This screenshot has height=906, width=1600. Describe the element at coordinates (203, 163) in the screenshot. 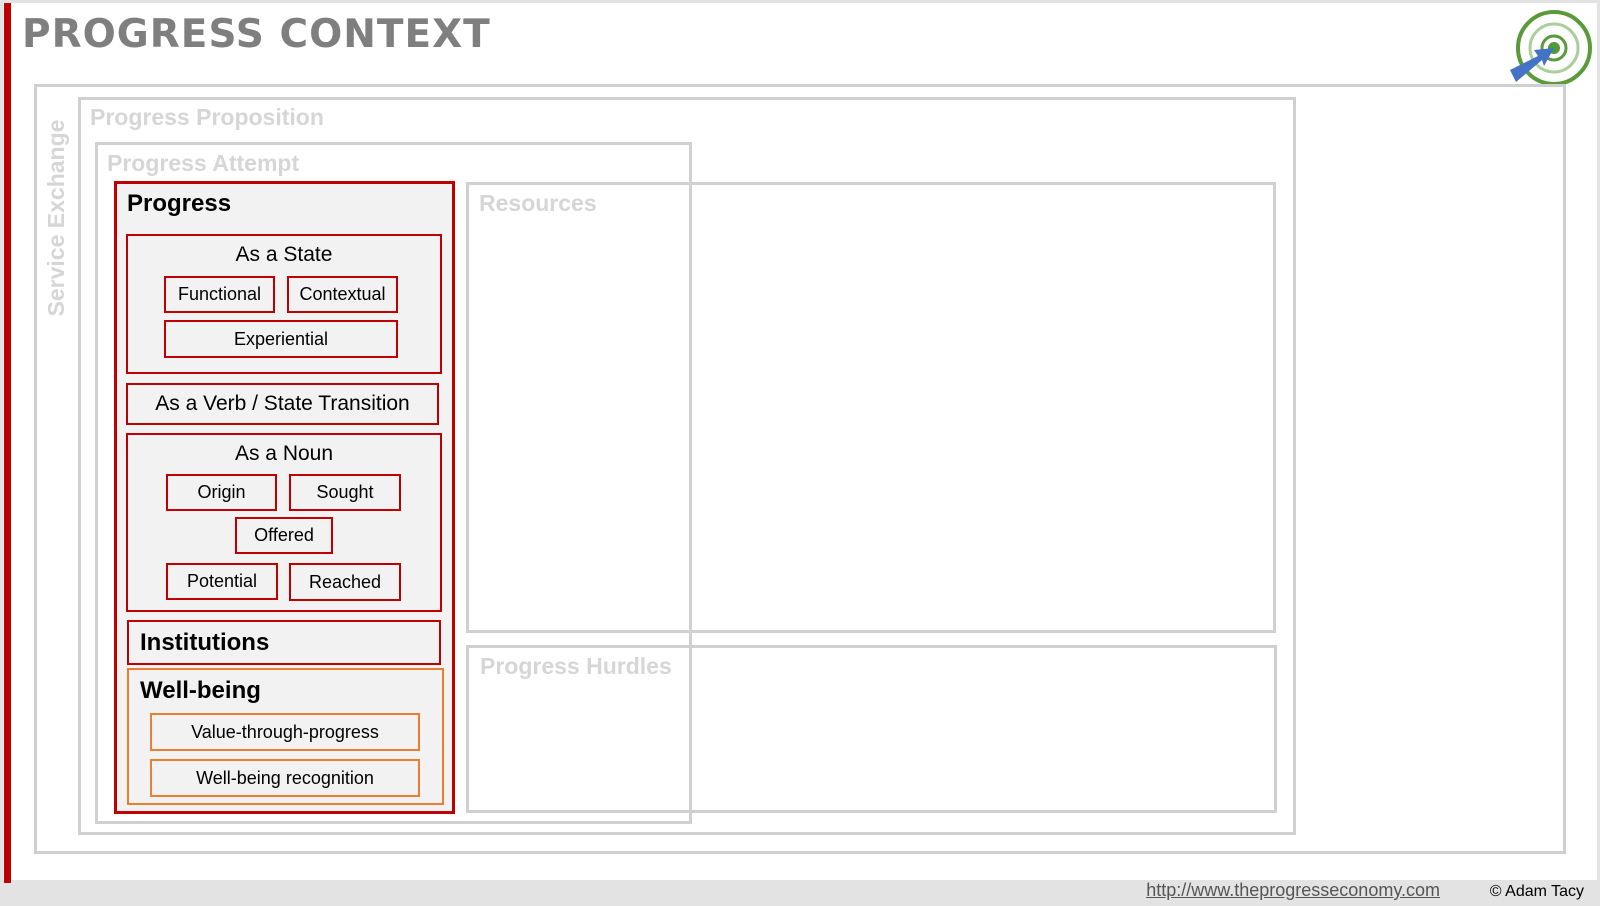

I see `progress-attempt-label: Progress Attempt` at that location.